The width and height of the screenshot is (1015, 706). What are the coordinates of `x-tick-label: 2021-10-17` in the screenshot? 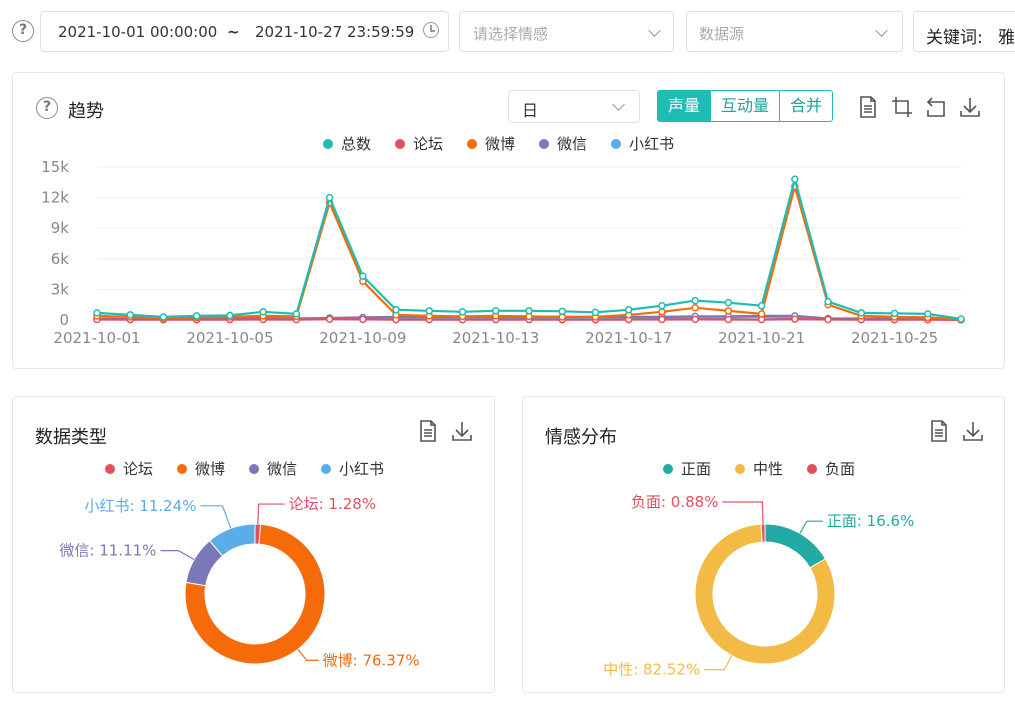 It's located at (628, 338).